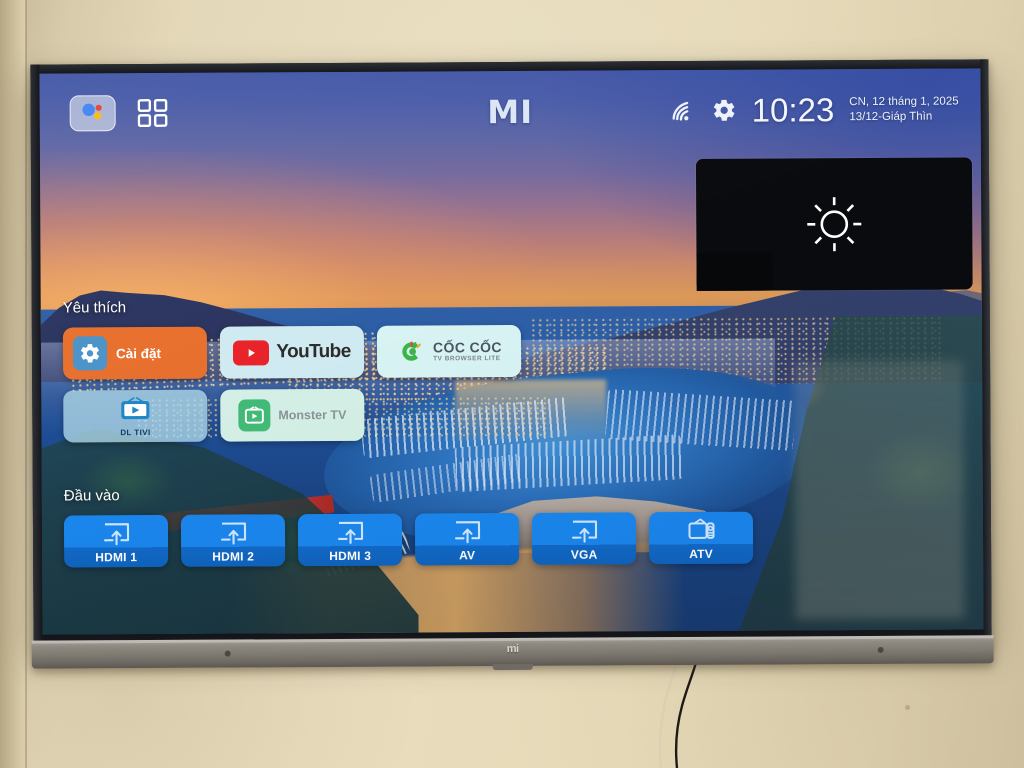 This screenshot has width=1024, height=768. Describe the element at coordinates (152, 113) in the screenshot. I see `apps-grid-icon` at that location.